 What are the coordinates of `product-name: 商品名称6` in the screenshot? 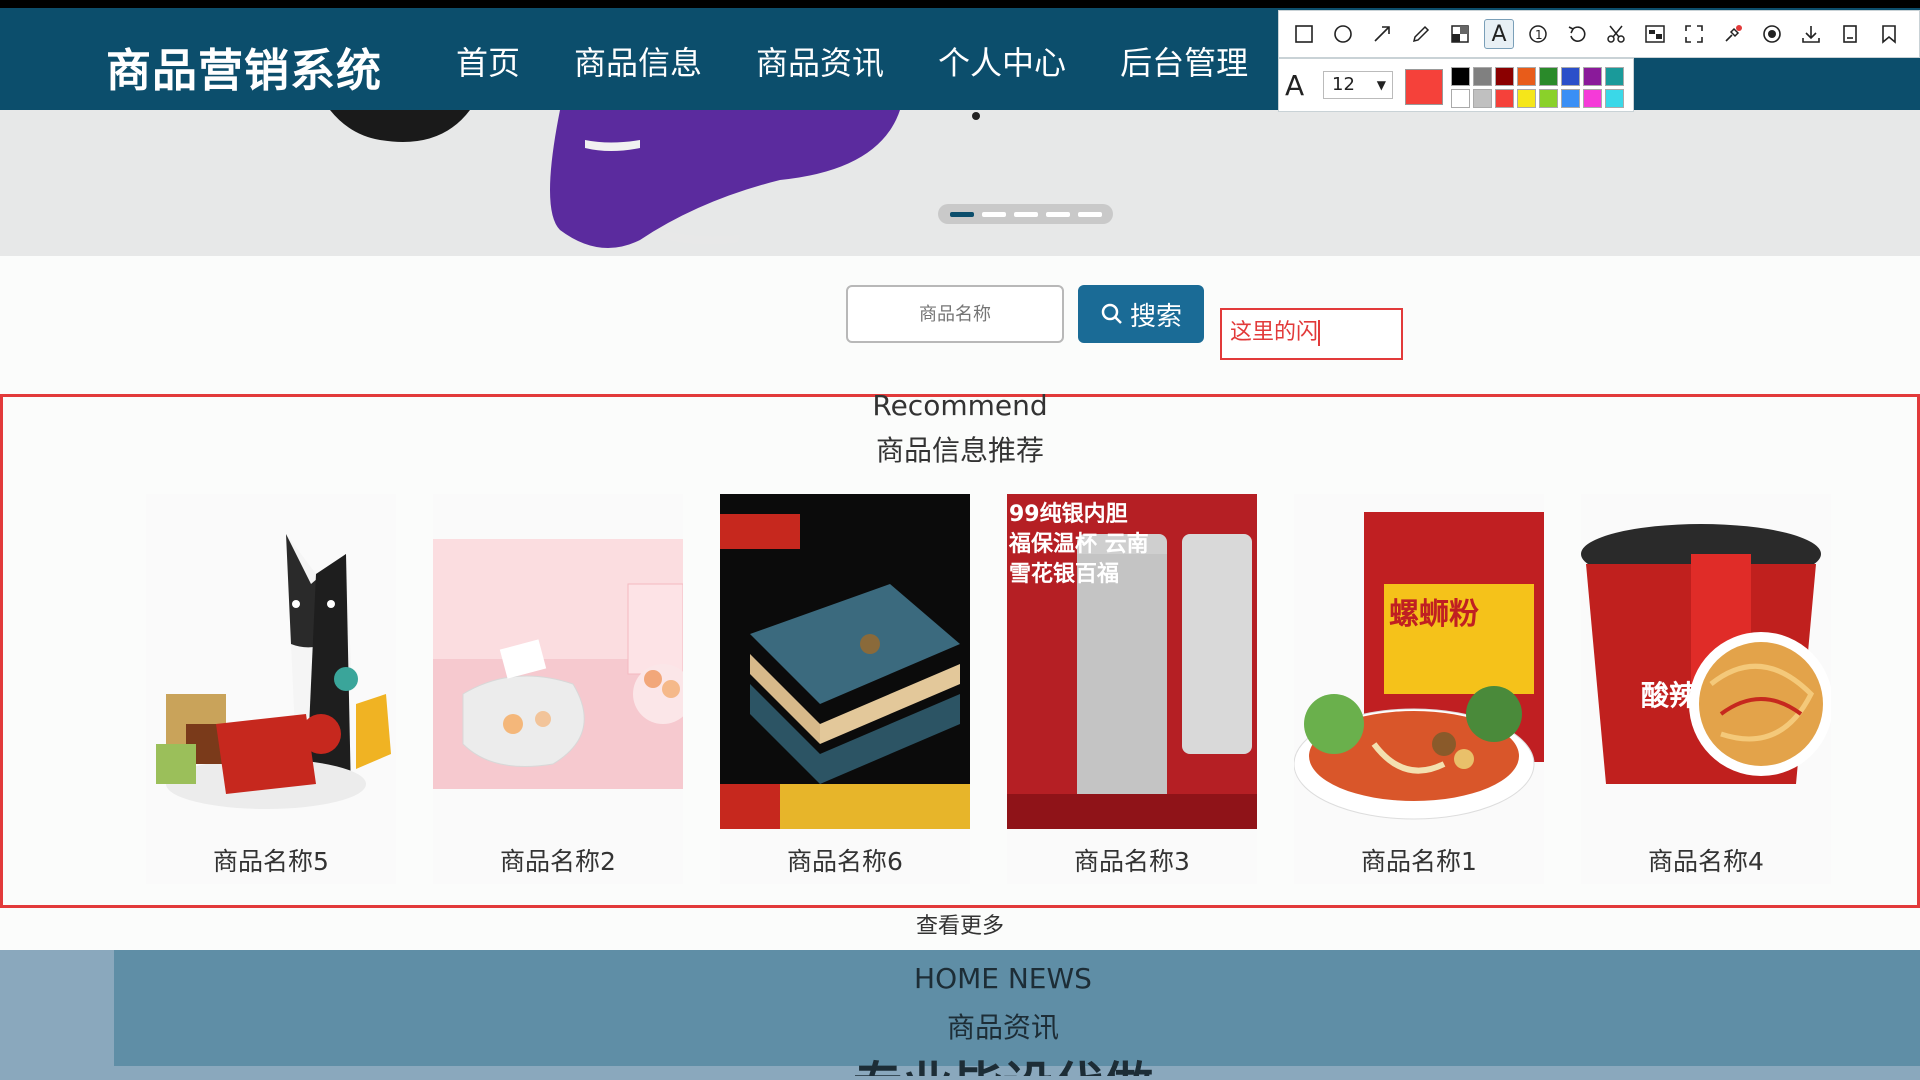 It's located at (845, 860).